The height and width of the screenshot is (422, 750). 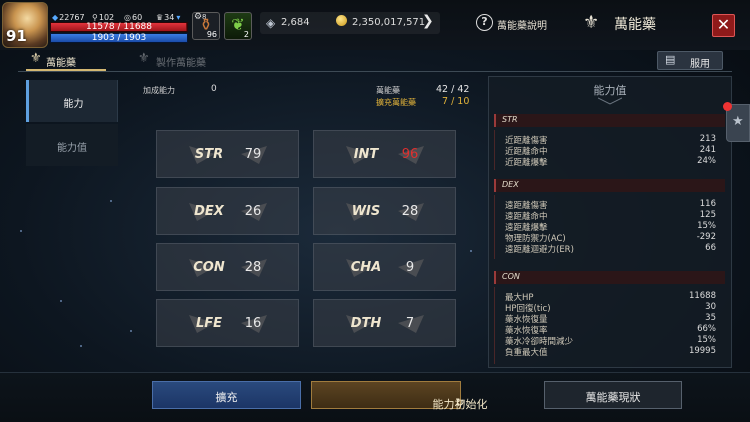 What do you see at coordinates (73, 104) in the screenshot?
I see `nav-ability-label: 能力` at bounding box center [73, 104].